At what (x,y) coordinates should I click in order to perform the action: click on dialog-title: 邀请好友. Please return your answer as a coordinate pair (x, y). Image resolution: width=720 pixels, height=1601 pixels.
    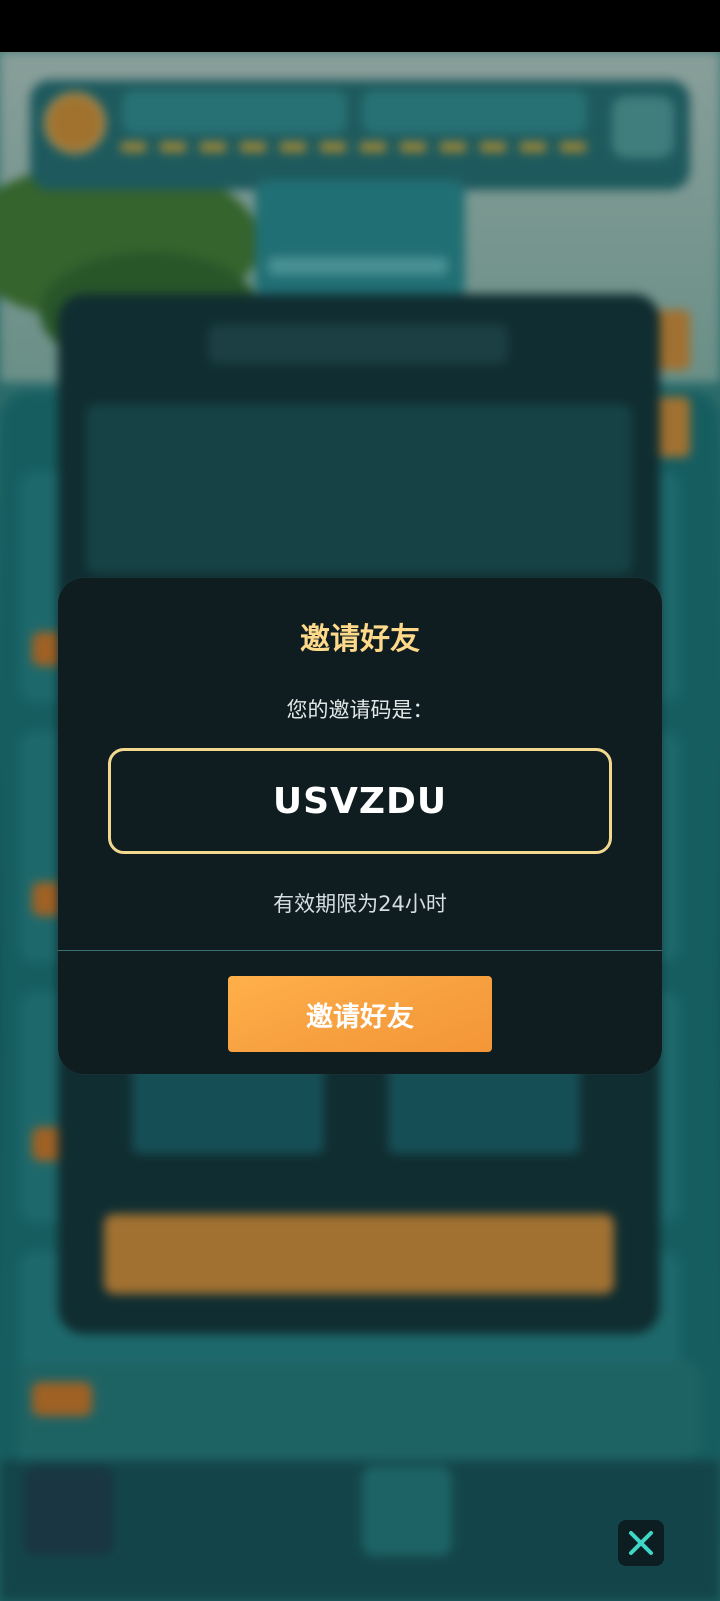
    Looking at the image, I should click on (360, 639).